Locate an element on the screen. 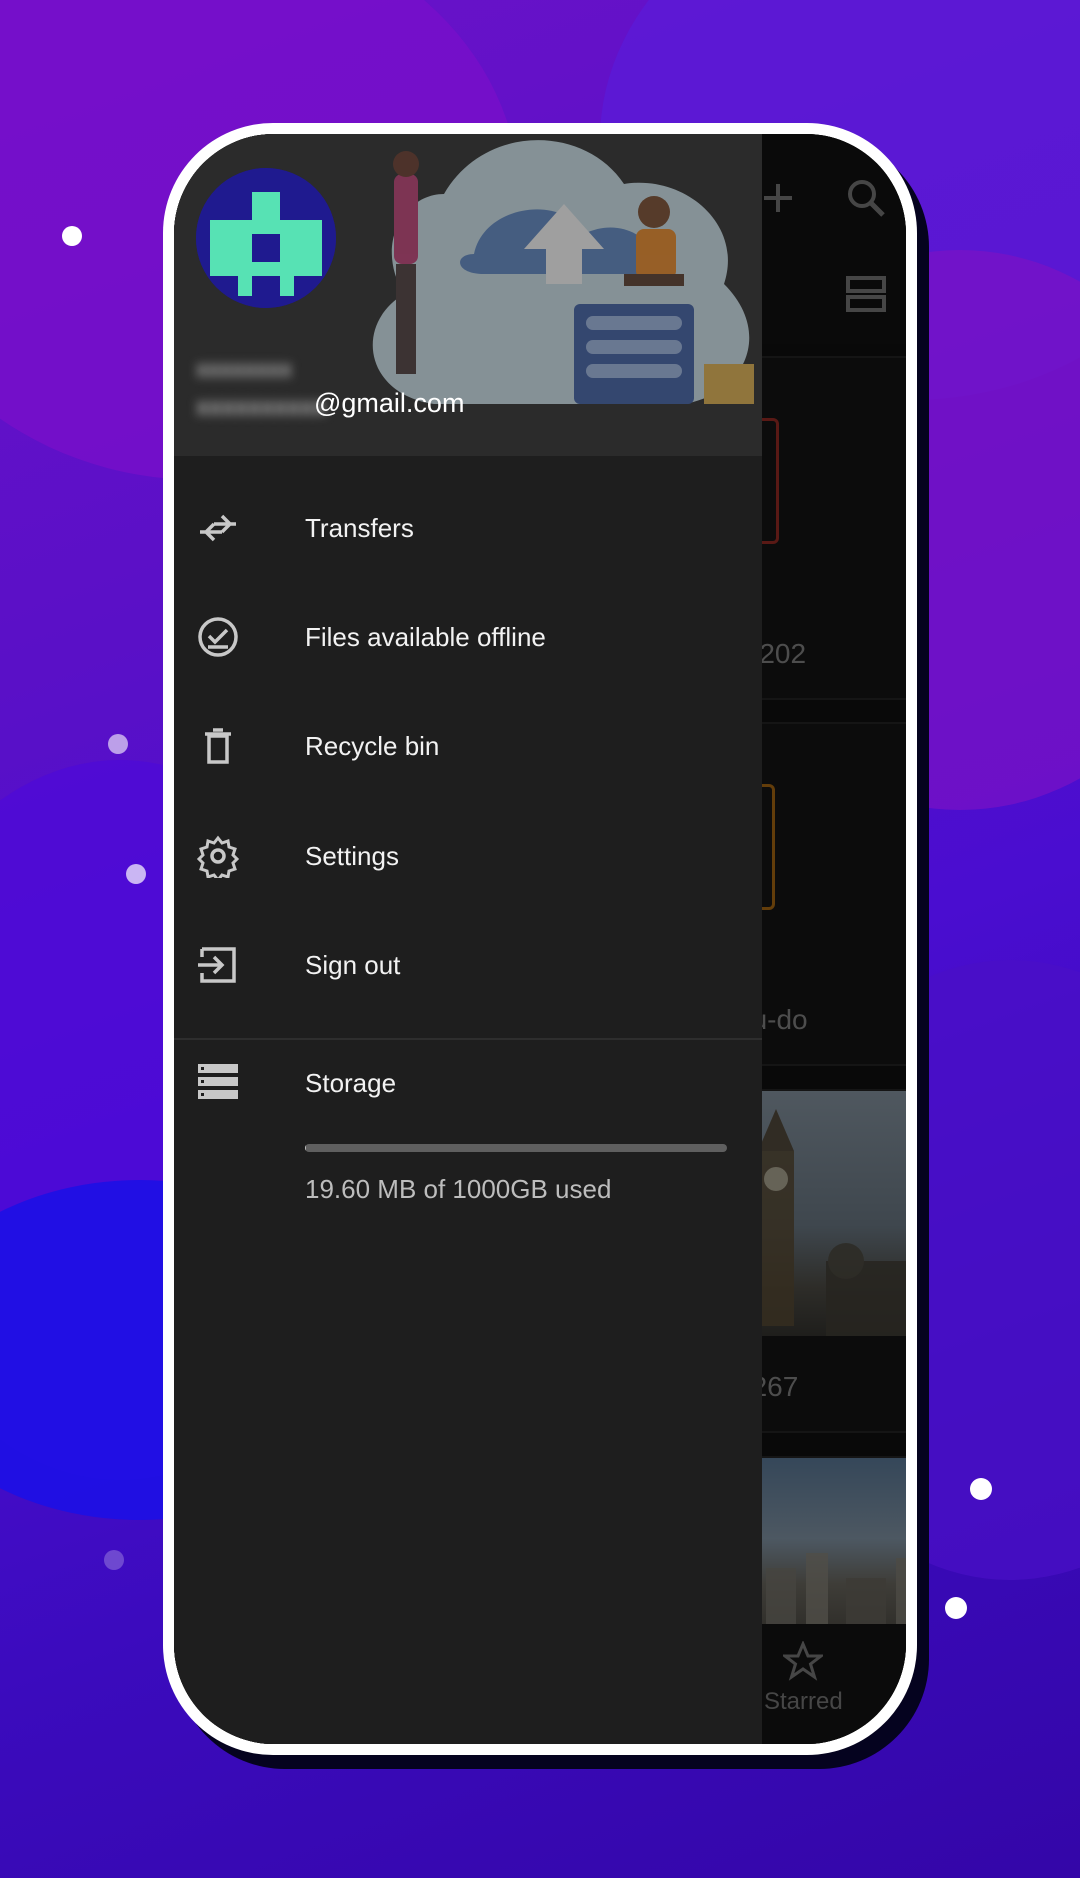  pixel-avatar-icon is located at coordinates (266, 238).